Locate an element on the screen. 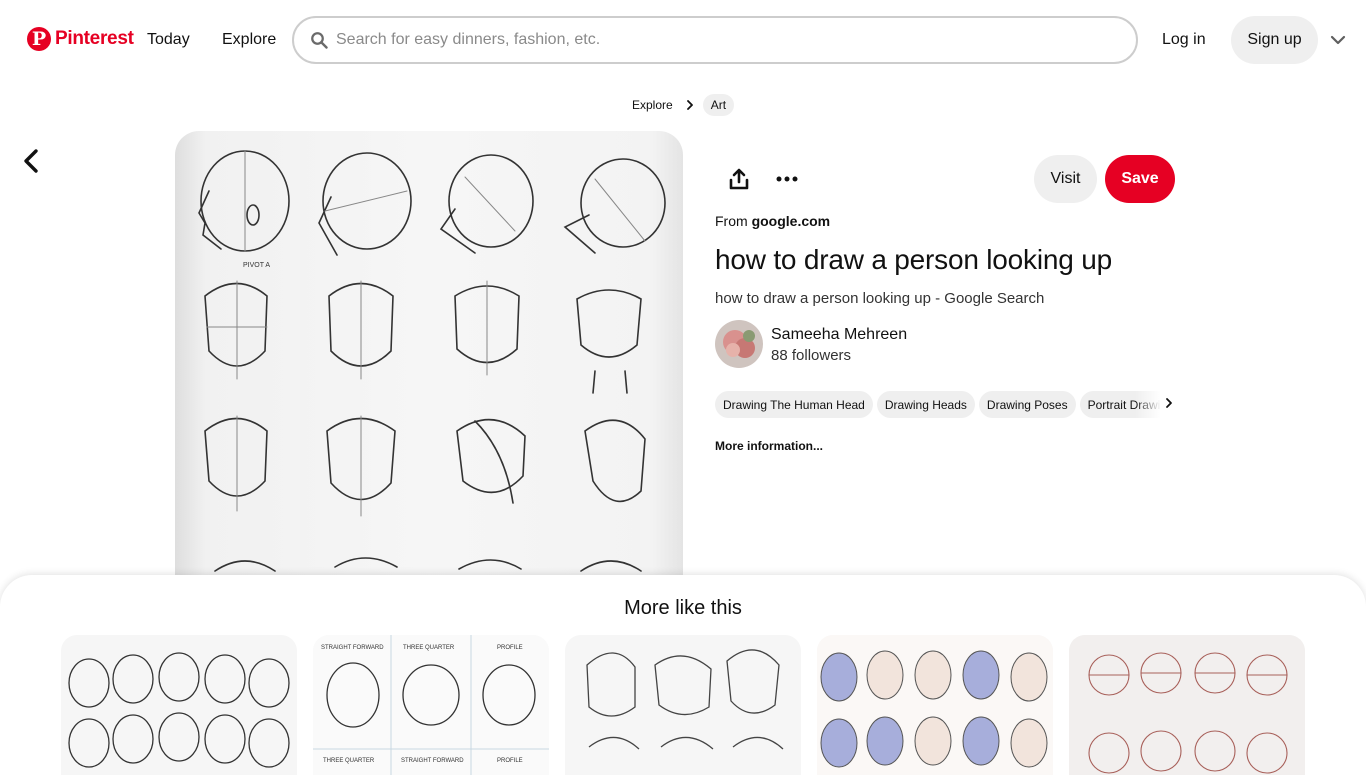 This screenshot has height=775, width=1366. chevron-down-icon is located at coordinates (1338, 40).